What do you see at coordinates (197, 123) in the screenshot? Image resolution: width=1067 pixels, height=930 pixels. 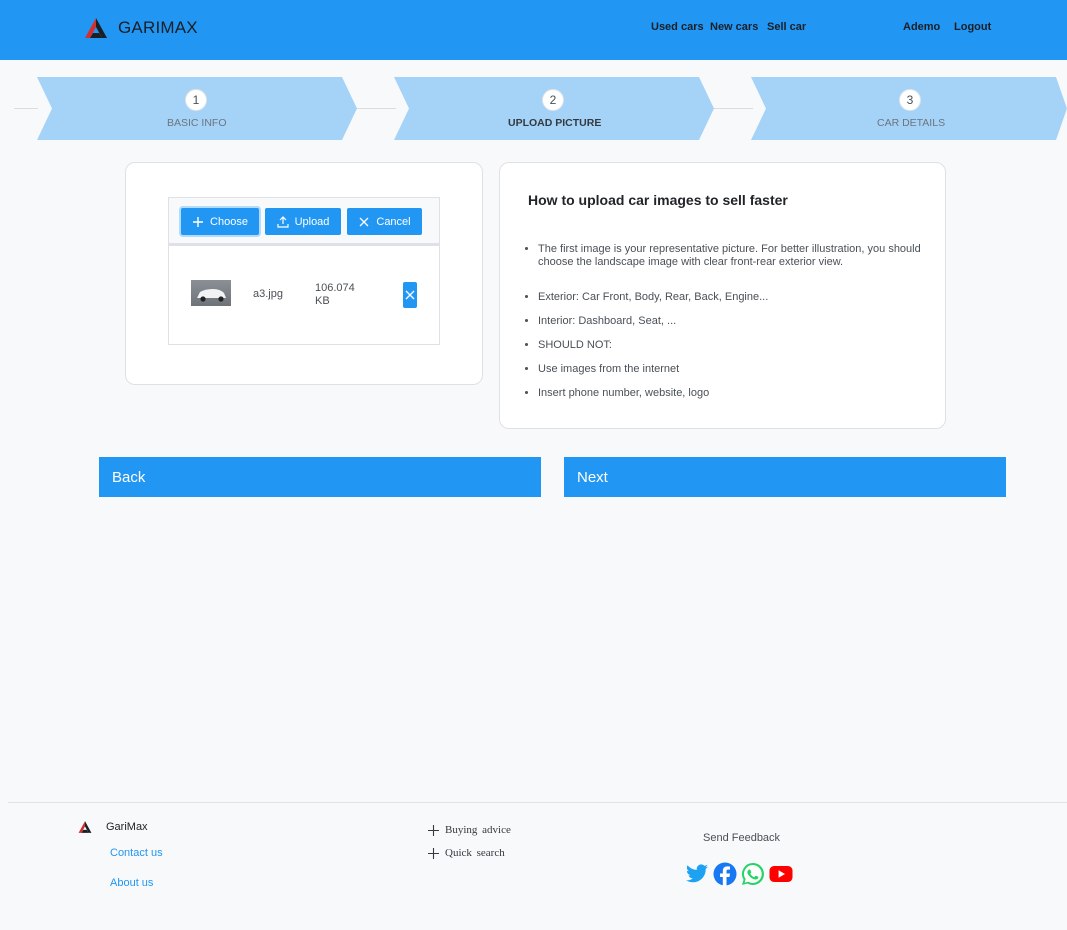 I see `step-label: BASIC INFO` at bounding box center [197, 123].